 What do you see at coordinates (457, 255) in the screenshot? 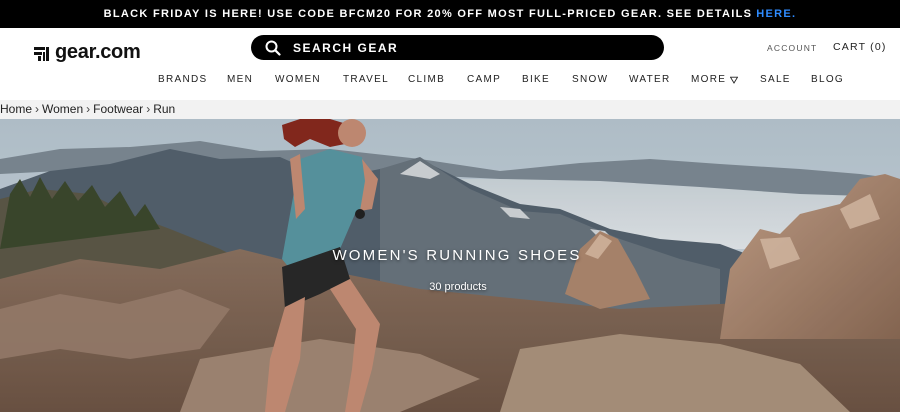
I see `hero-title: WOMEN'S RUNNING SHOES` at bounding box center [457, 255].